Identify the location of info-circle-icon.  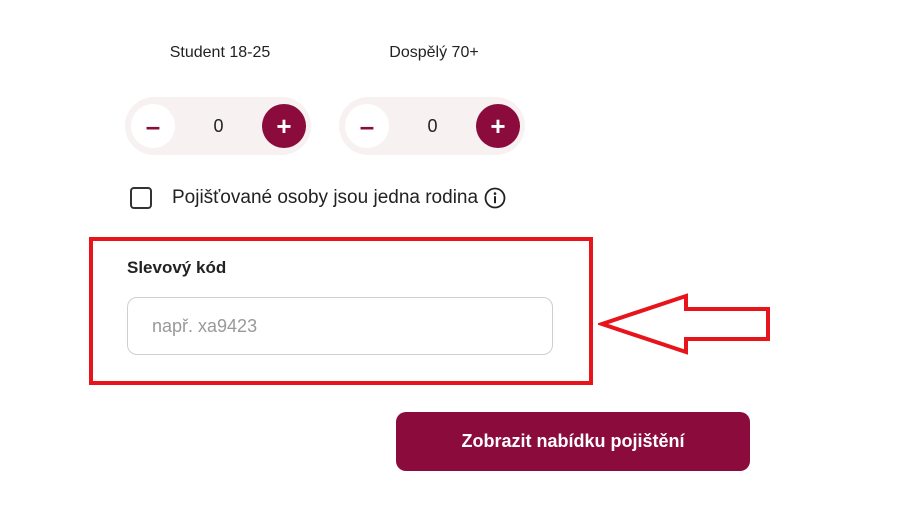
(495, 198).